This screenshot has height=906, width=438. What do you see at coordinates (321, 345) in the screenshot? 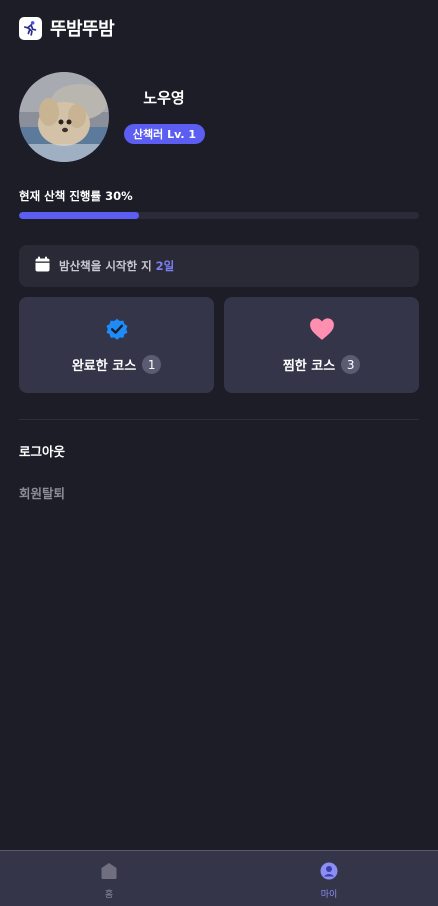
I see `liked-courses-card: 찜한 코스 3` at bounding box center [321, 345].